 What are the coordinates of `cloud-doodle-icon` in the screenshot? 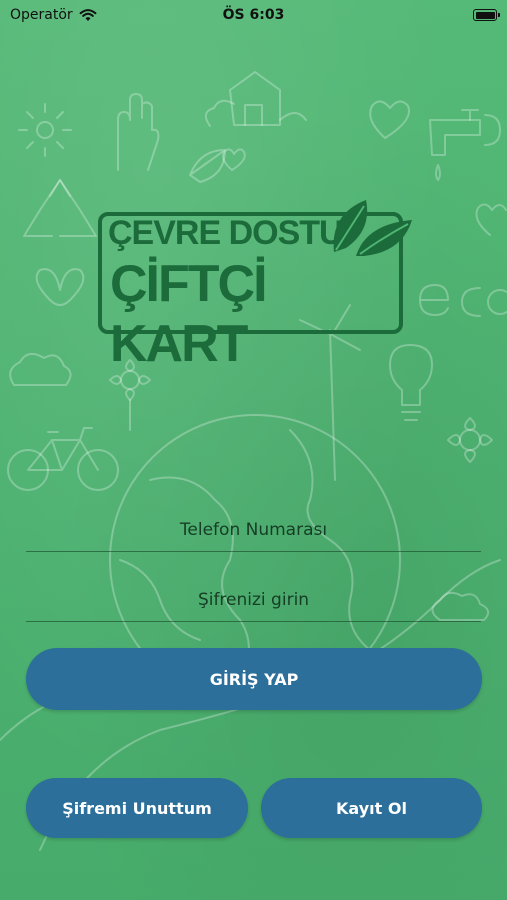 It's located at (40, 369).